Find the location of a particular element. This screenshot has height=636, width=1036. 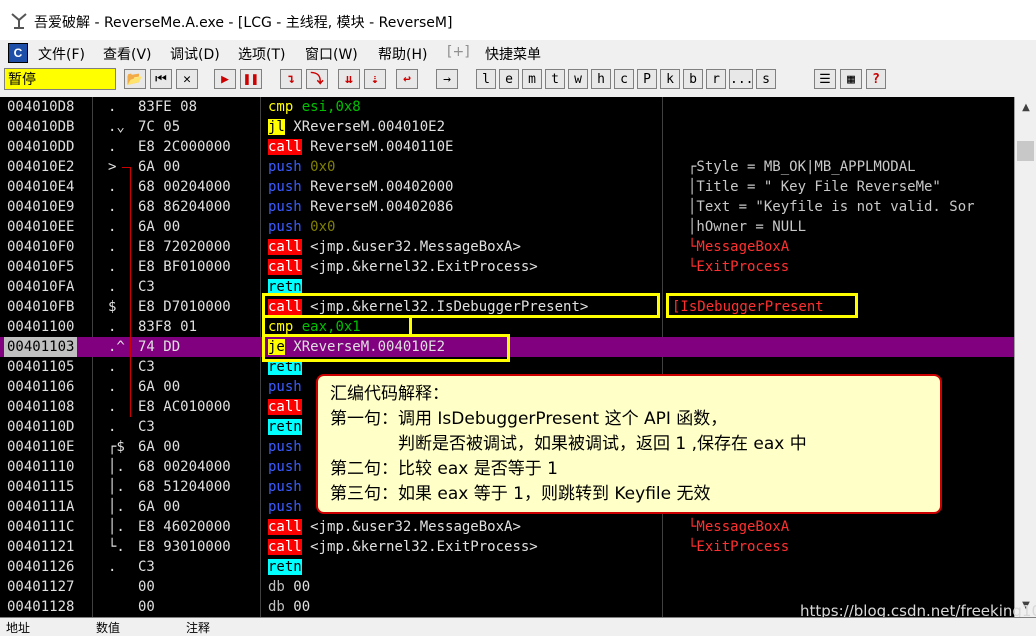

close-icon: ✕ is located at coordinates (187, 79).